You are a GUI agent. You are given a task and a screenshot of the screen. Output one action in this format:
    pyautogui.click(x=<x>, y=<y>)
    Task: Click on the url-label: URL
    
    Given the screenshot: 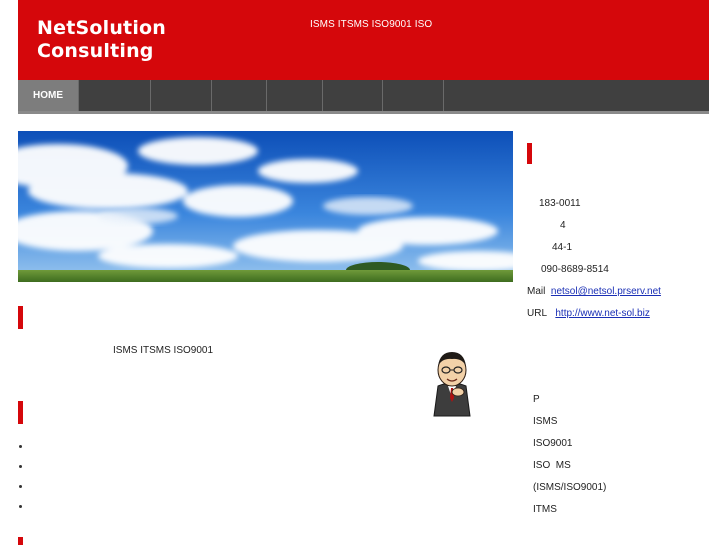 What is the action you would take?
    pyautogui.click(x=537, y=313)
    